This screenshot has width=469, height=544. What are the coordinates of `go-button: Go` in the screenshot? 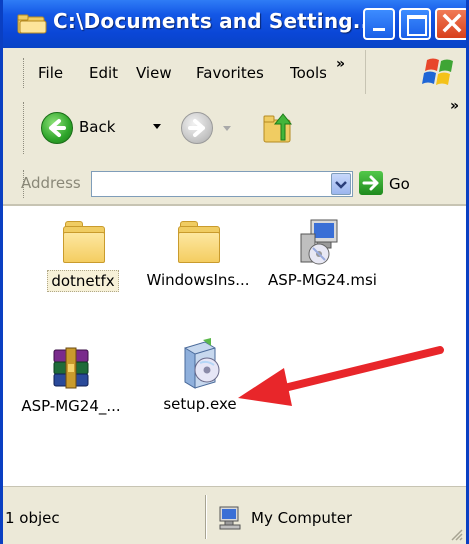 It's located at (391, 184).